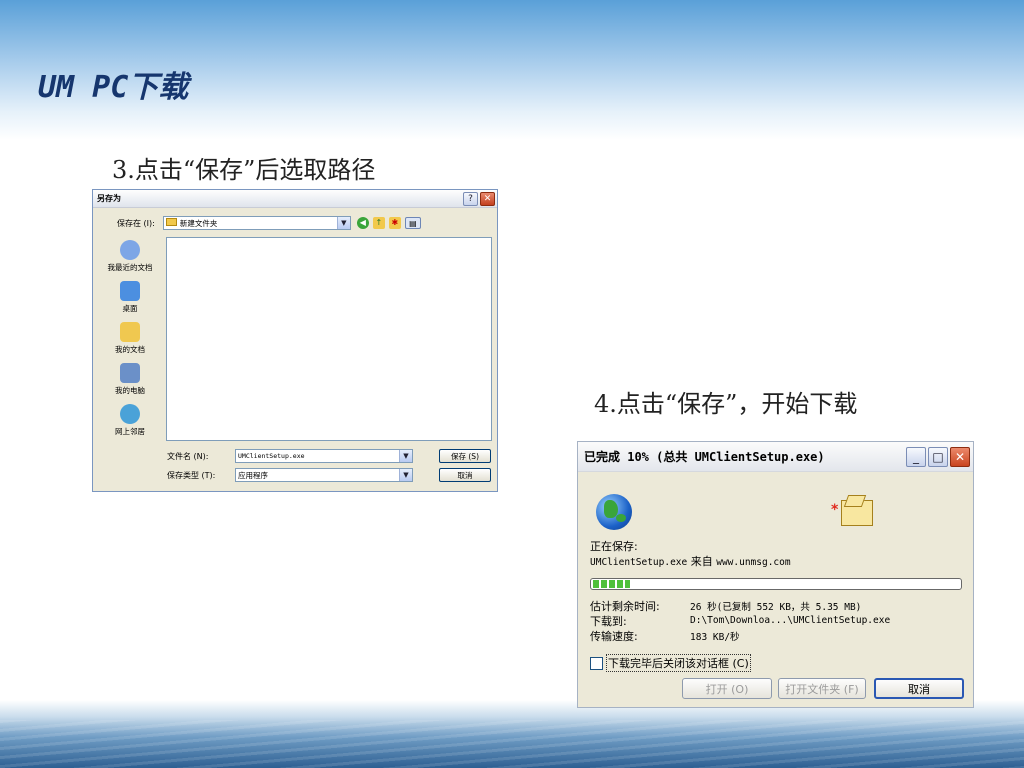 The image size is (1024, 768). Describe the element at coordinates (109, 198) in the screenshot. I see `save-as-title: 另存为` at that location.